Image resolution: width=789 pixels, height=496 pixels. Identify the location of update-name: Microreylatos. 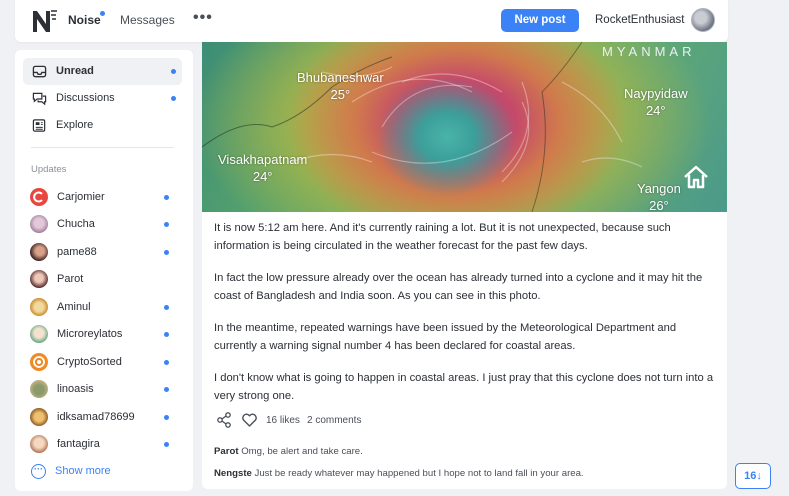
(90, 334).